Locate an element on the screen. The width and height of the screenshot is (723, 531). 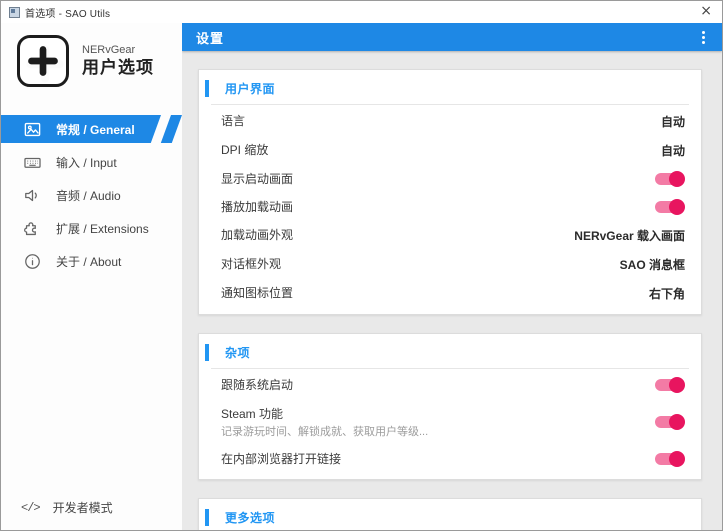
close-button: × is located at coordinates (706, 11).